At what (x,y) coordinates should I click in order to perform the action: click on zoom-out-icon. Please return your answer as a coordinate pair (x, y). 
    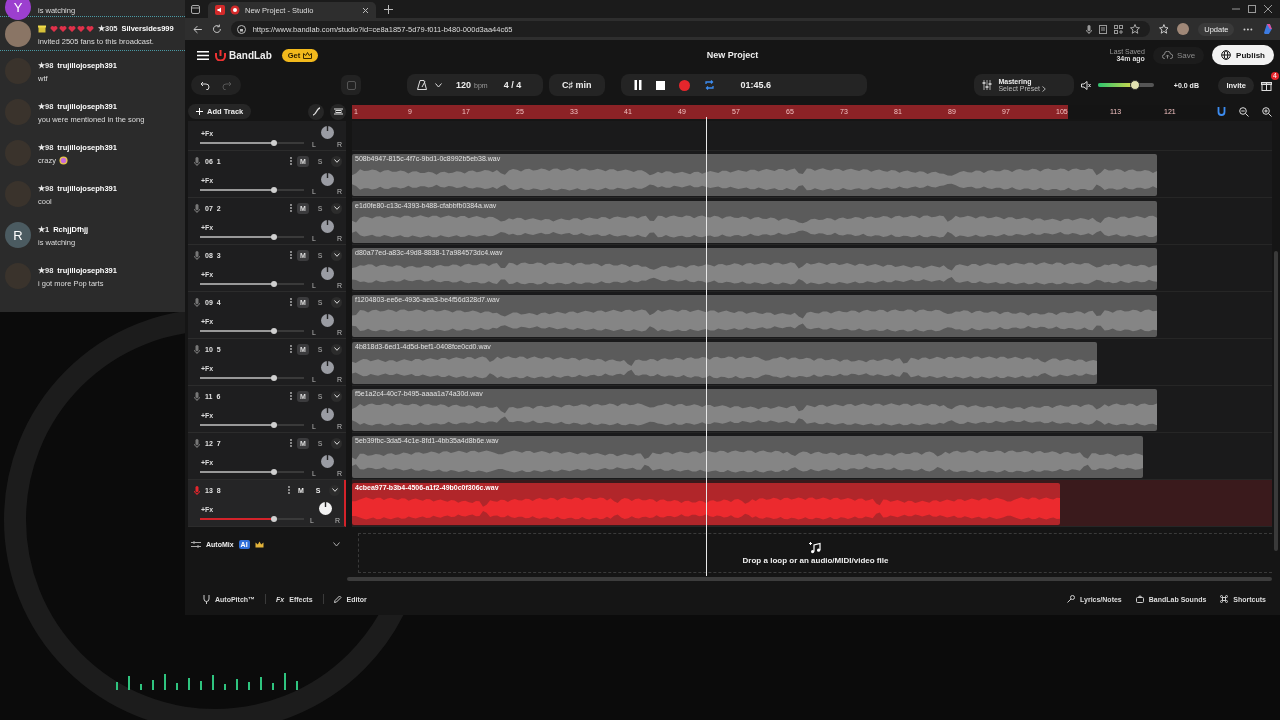
    Looking at the image, I should click on (1244, 111).